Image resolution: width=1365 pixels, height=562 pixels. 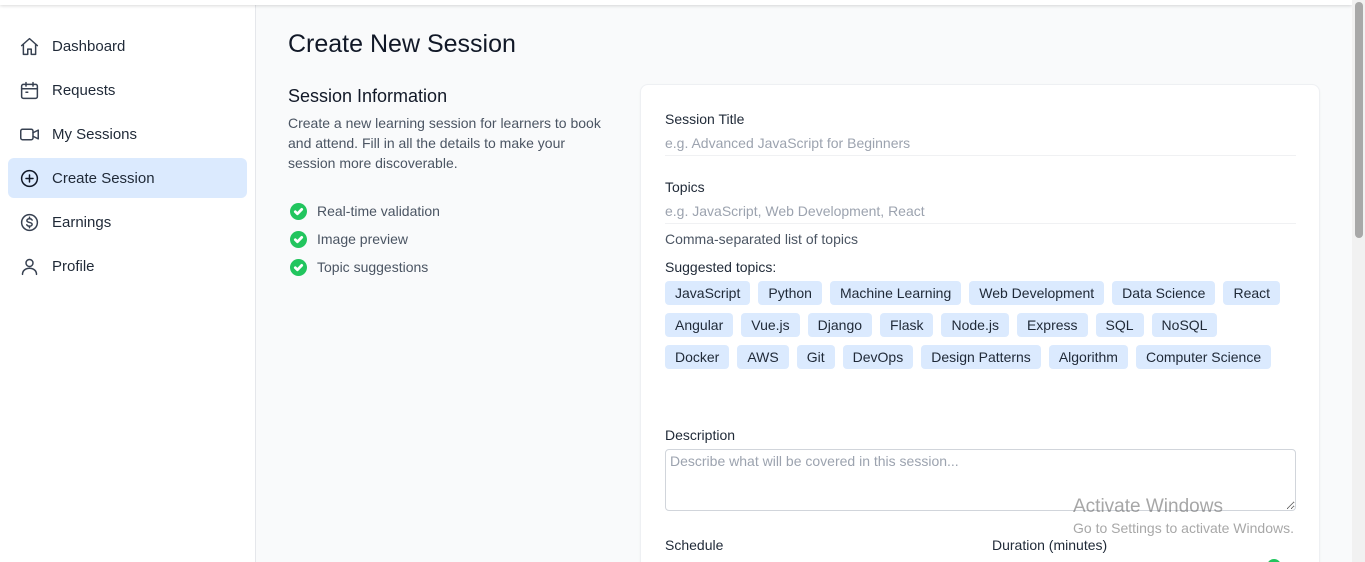 I want to click on topic-chip: JavaScript, so click(x=708, y=293).